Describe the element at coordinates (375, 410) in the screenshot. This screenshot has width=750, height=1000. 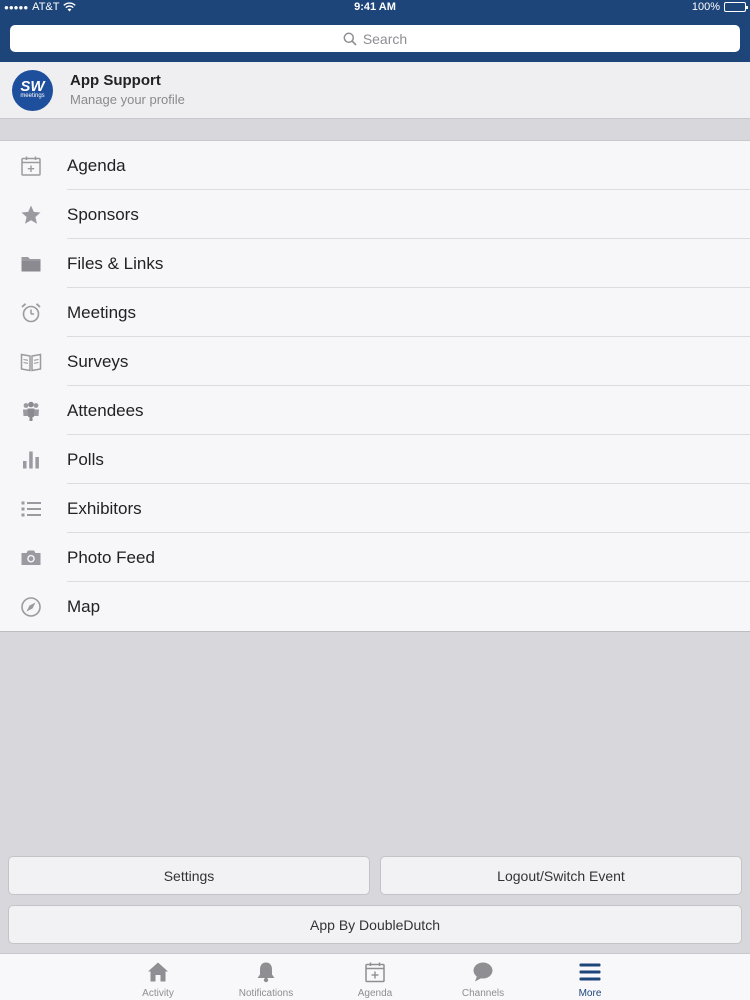
I see `menu-item-attendees: Attendees` at that location.